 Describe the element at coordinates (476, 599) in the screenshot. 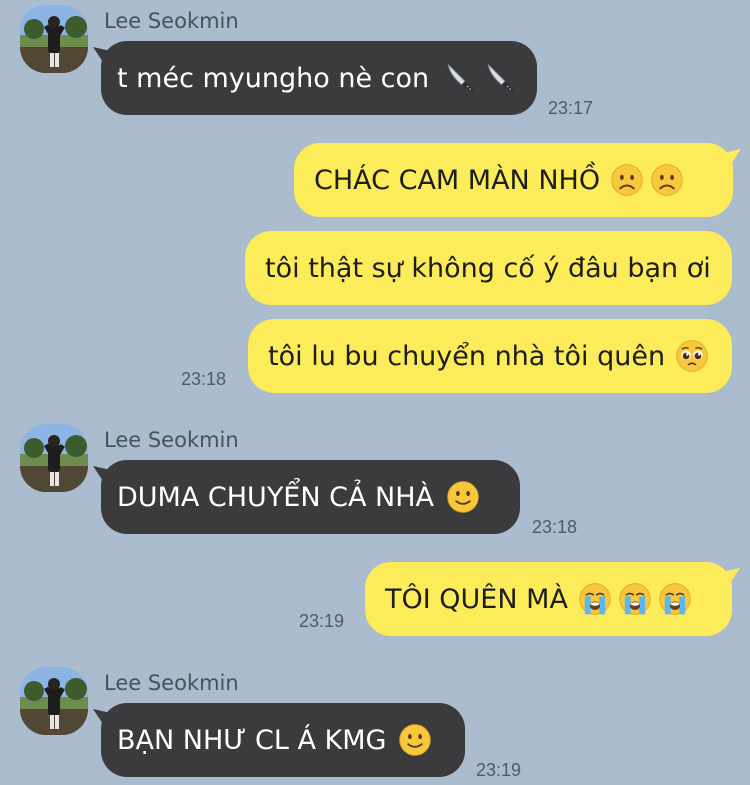

I see `message-text: TÔI QUÊN MÀ` at that location.